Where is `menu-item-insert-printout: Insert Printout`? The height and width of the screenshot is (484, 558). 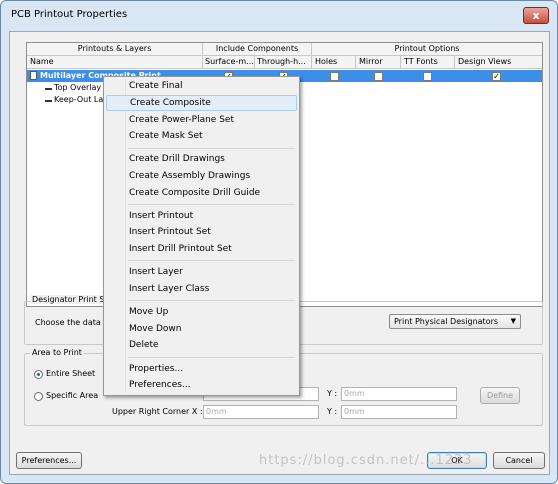 menu-item-insert-printout: Insert Printout is located at coordinates (201, 216).